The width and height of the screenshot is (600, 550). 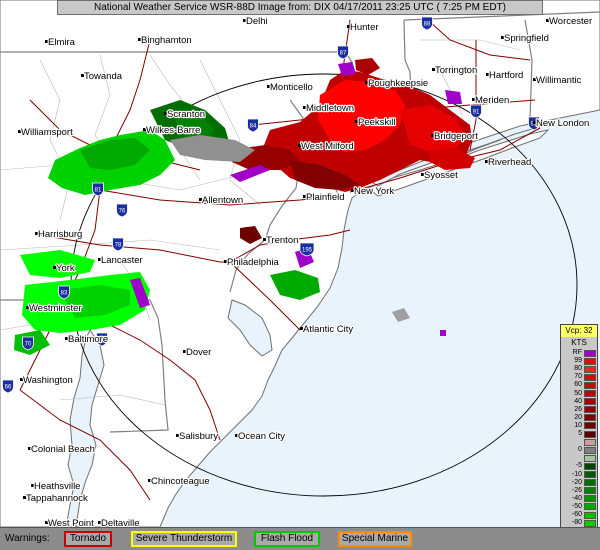 What do you see at coordinates (186, 114) in the screenshot?
I see `city-label: Scranton` at bounding box center [186, 114].